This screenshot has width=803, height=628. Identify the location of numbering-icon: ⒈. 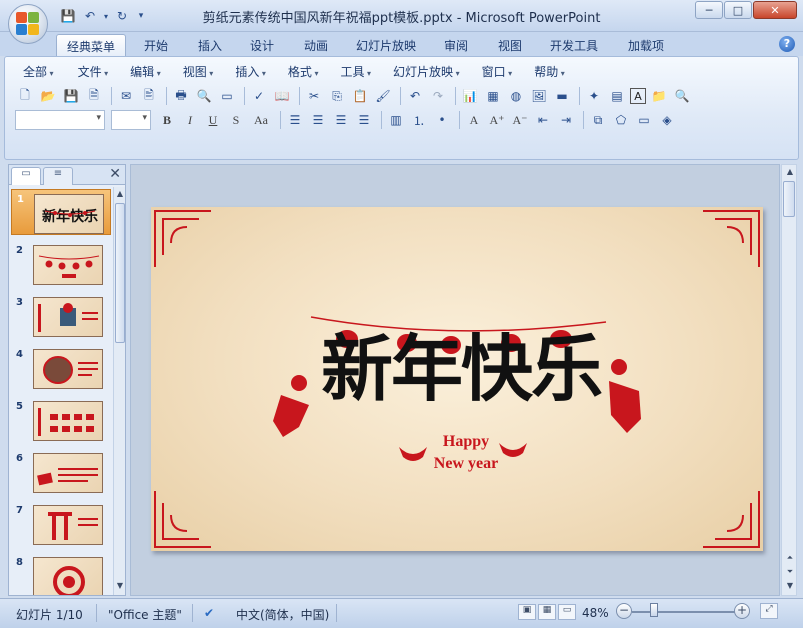
(419, 120).